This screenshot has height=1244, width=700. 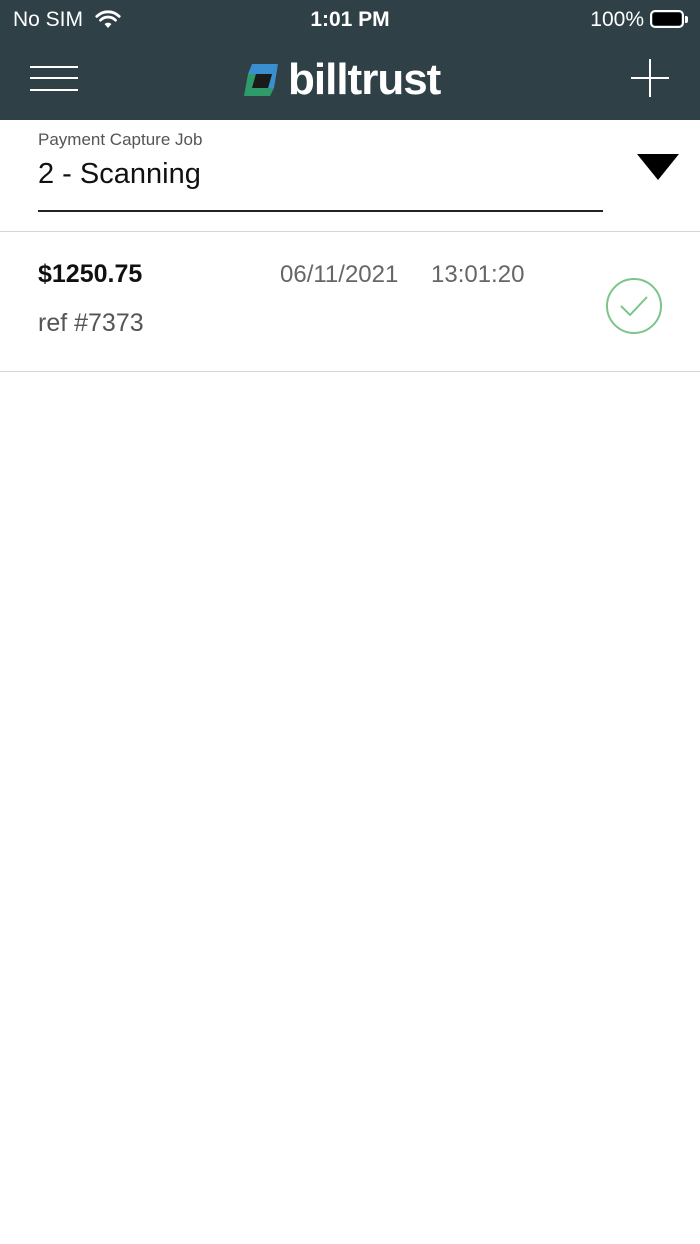 I want to click on hamburger-menu-icon, so click(x=54, y=79).